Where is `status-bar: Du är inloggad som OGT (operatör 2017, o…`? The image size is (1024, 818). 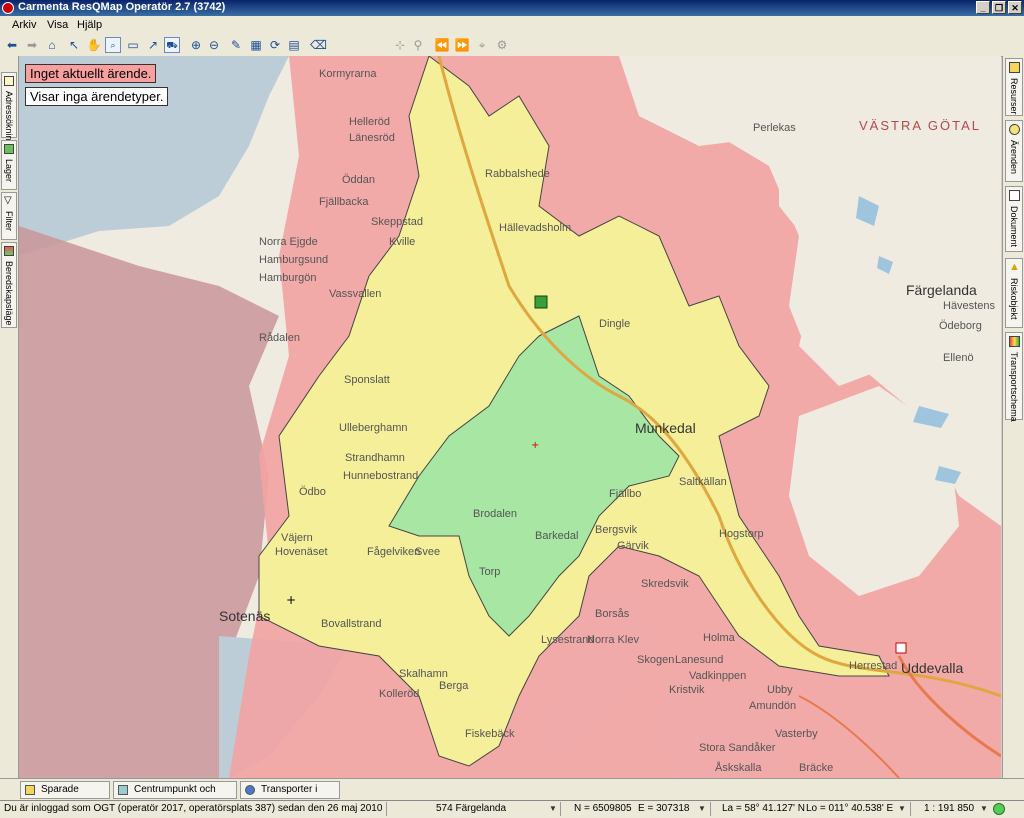 status-bar: Du är inloggad som OGT (operatör 2017, o… is located at coordinates (512, 809).